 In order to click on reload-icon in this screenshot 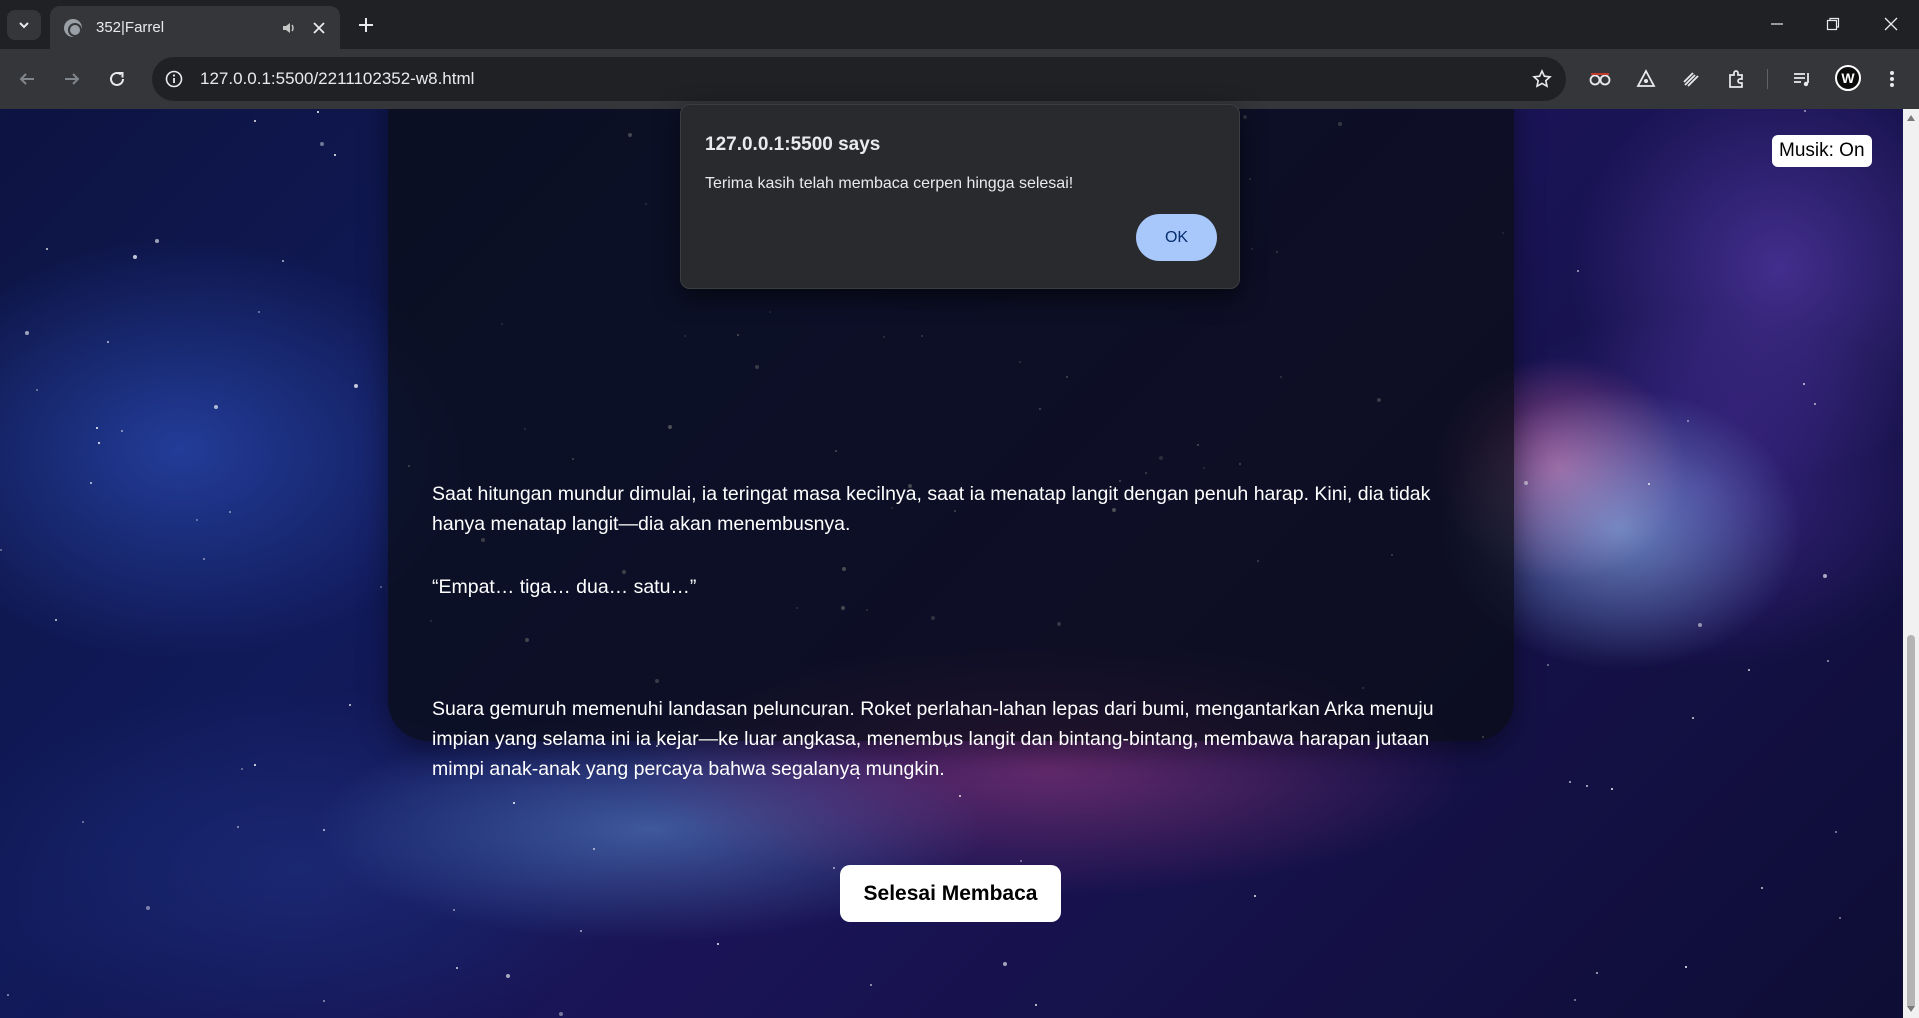, I will do `click(117, 78)`.